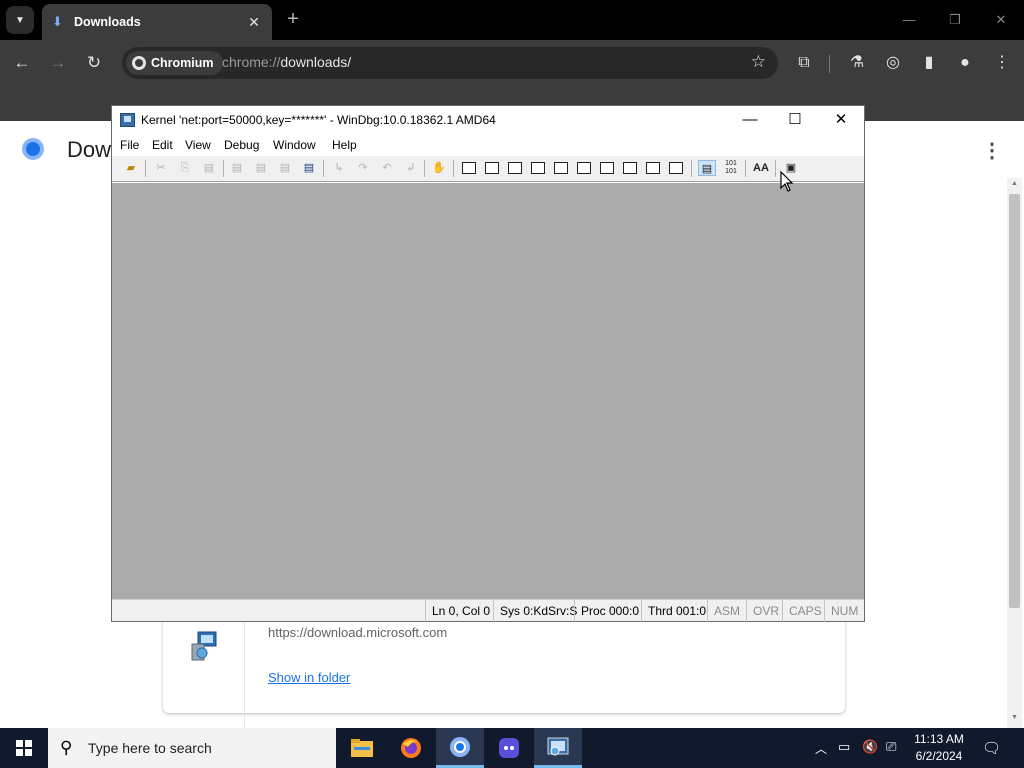 The height and width of the screenshot is (768, 1024). I want to click on memory-window-icon, so click(561, 168).